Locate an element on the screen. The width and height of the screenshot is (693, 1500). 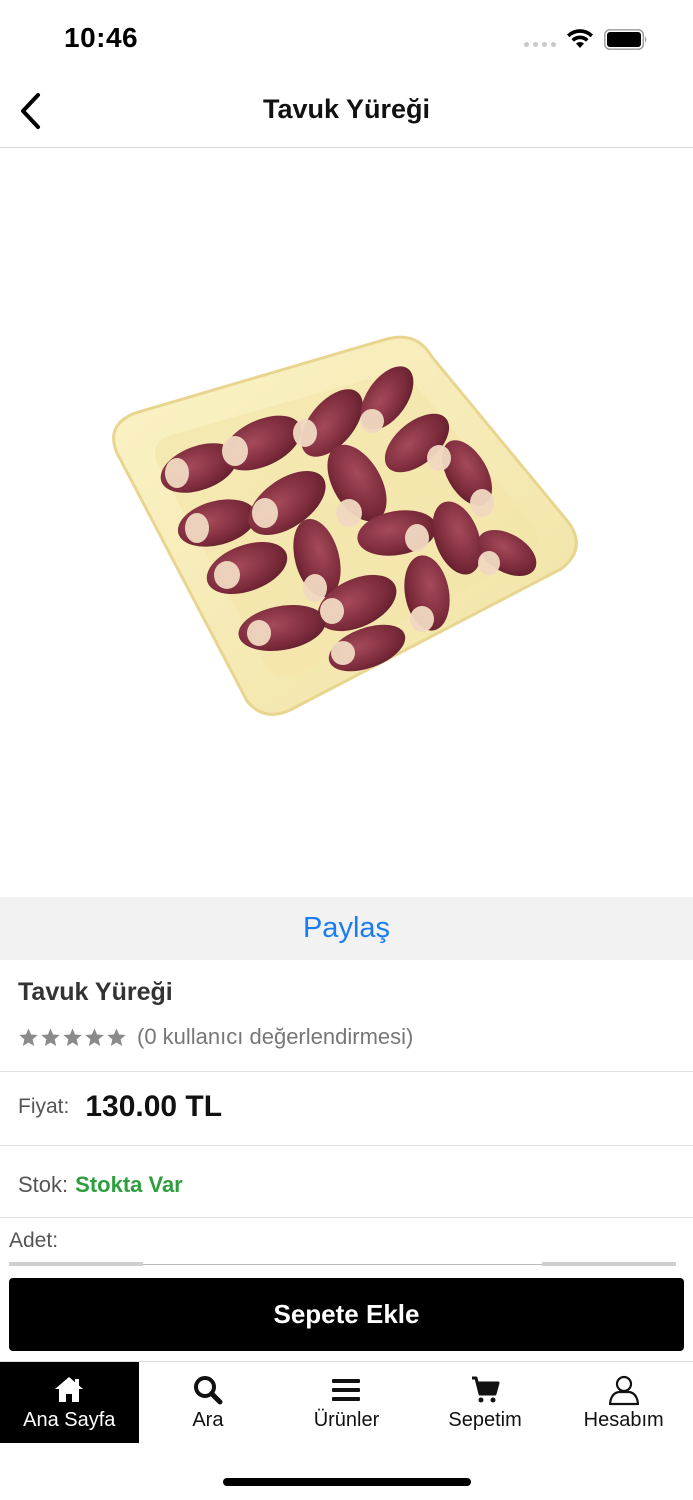
home-icon is located at coordinates (69, 1389).